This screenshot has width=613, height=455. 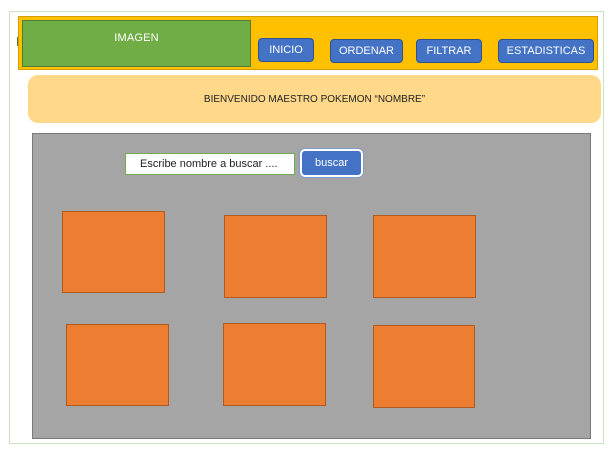 I want to click on search-input, so click(x=210, y=164).